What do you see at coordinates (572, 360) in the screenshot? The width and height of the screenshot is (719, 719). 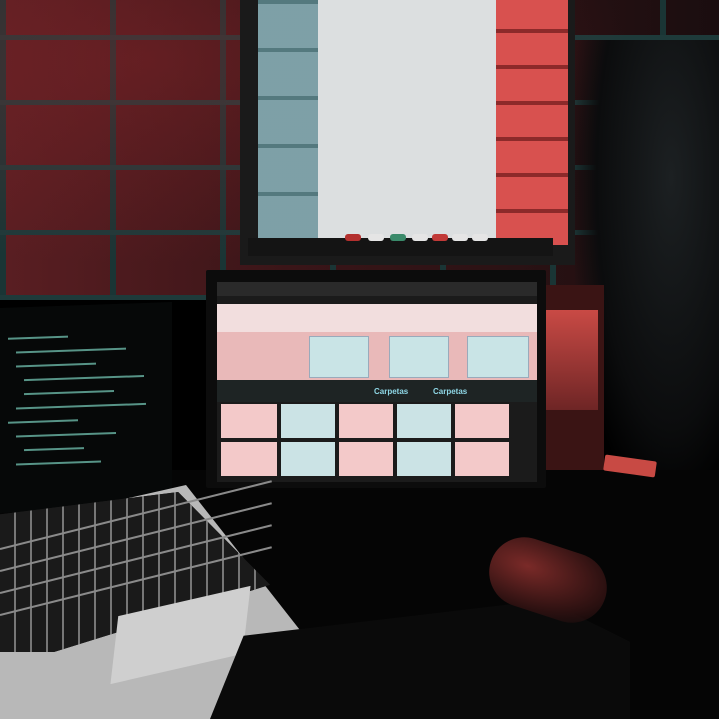 I see `side-window-light` at bounding box center [572, 360].